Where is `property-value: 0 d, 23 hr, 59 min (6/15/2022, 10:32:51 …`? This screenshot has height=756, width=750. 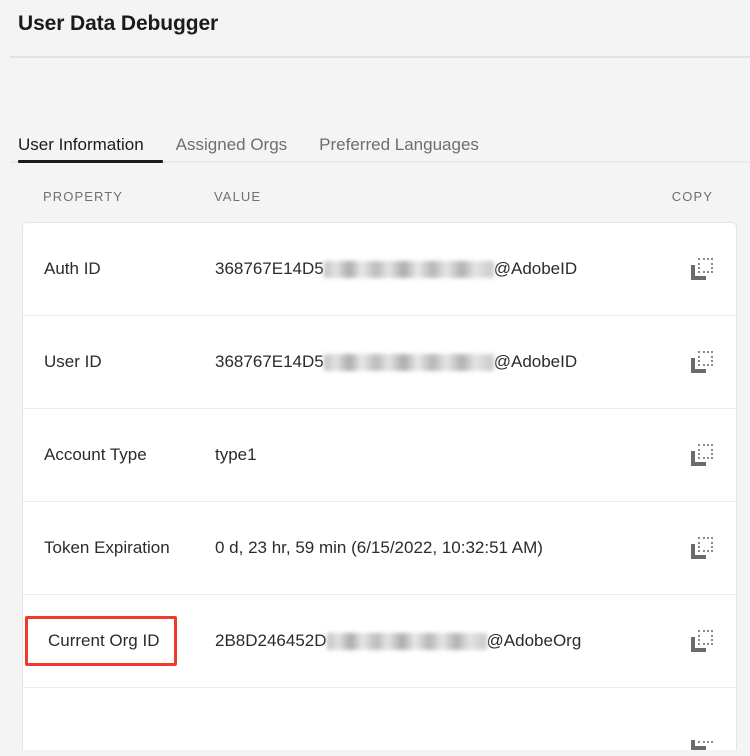
property-value: 0 d, 23 hr, 59 min (6/15/2022, 10:32:51 … is located at coordinates (427, 548).